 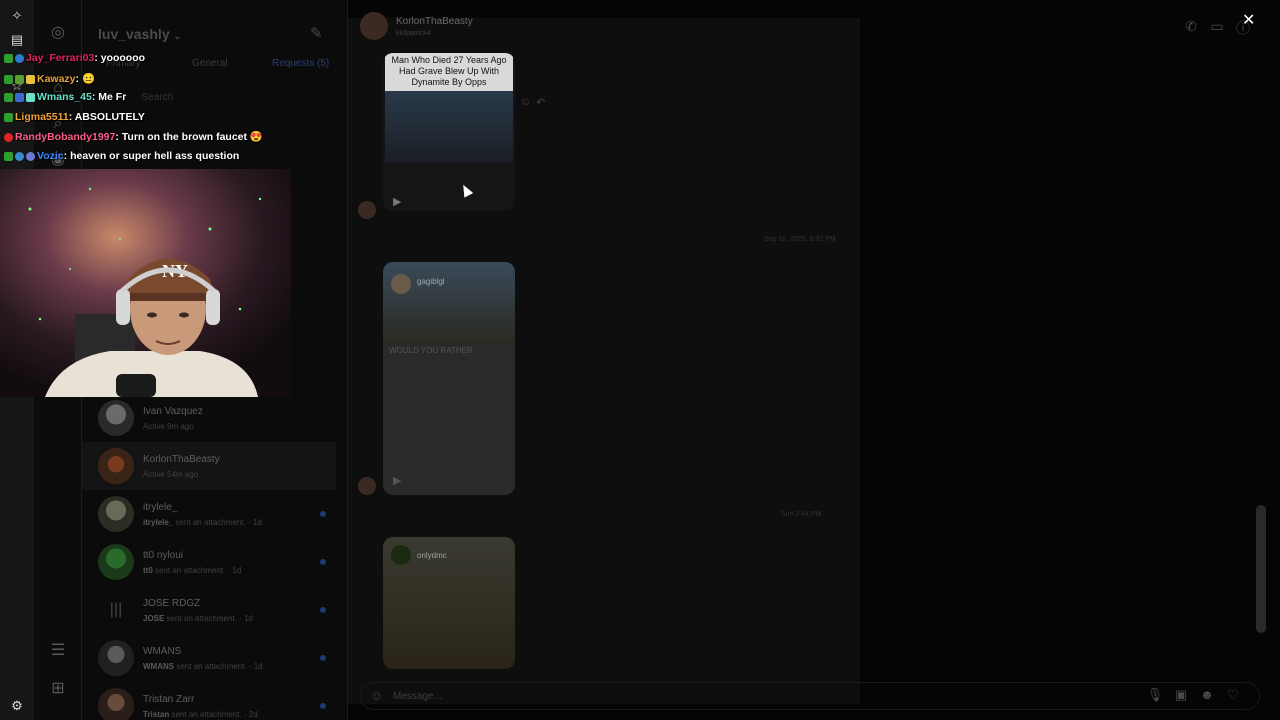 What do you see at coordinates (1217, 27) in the screenshot?
I see `video-icon: ▭` at bounding box center [1217, 27].